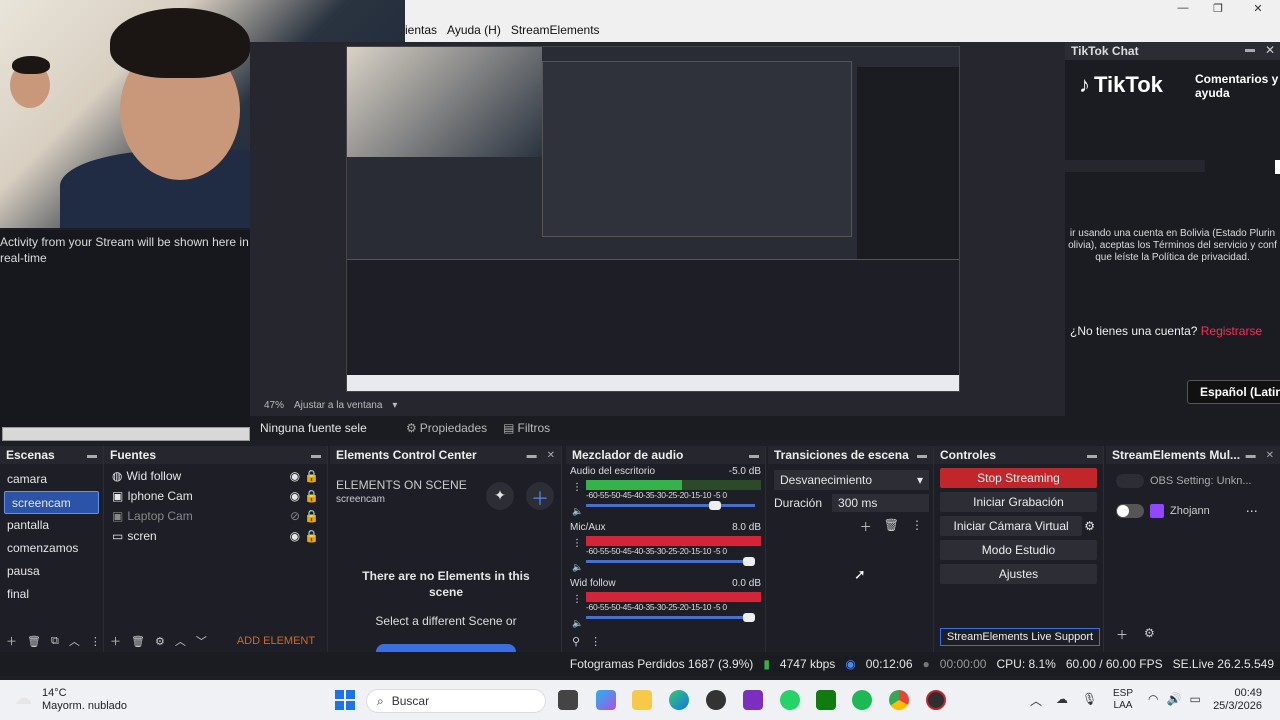  Describe the element at coordinates (555, 30) in the screenshot. I see `menu-item-streamelements: StreamElements` at that location.